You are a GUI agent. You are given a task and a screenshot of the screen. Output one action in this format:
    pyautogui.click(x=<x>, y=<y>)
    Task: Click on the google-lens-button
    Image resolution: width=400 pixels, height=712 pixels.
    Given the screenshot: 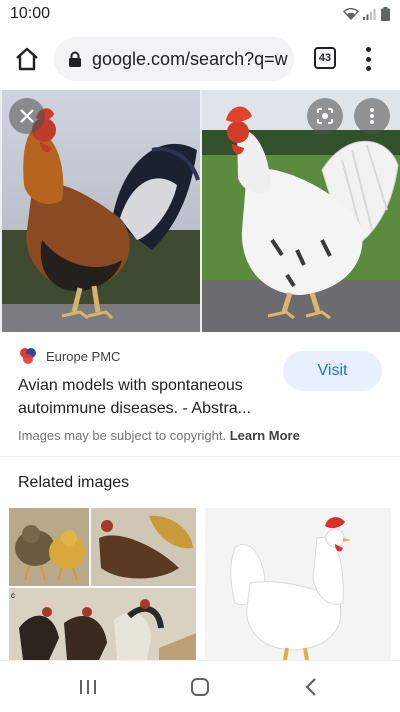 What is the action you would take?
    pyautogui.click(x=325, y=116)
    